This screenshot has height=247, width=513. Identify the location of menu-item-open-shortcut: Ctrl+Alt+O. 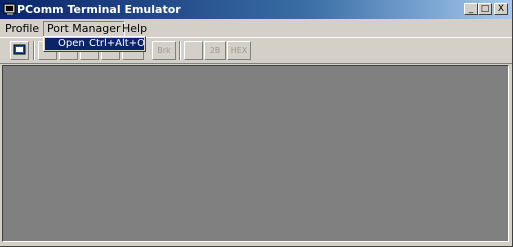
(117, 43).